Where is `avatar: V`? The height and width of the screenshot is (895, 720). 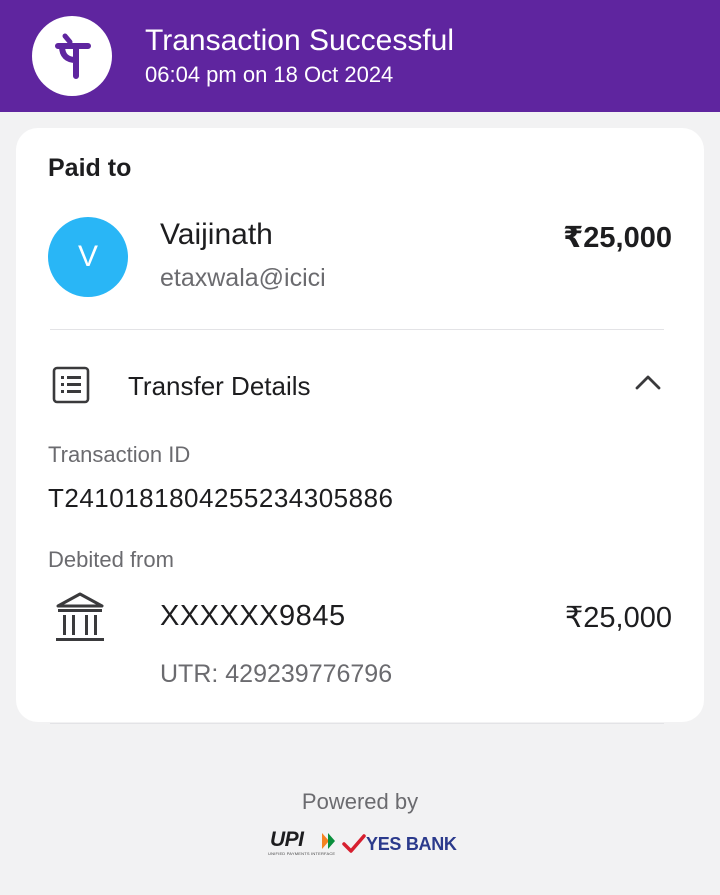
avatar: V is located at coordinates (88, 257).